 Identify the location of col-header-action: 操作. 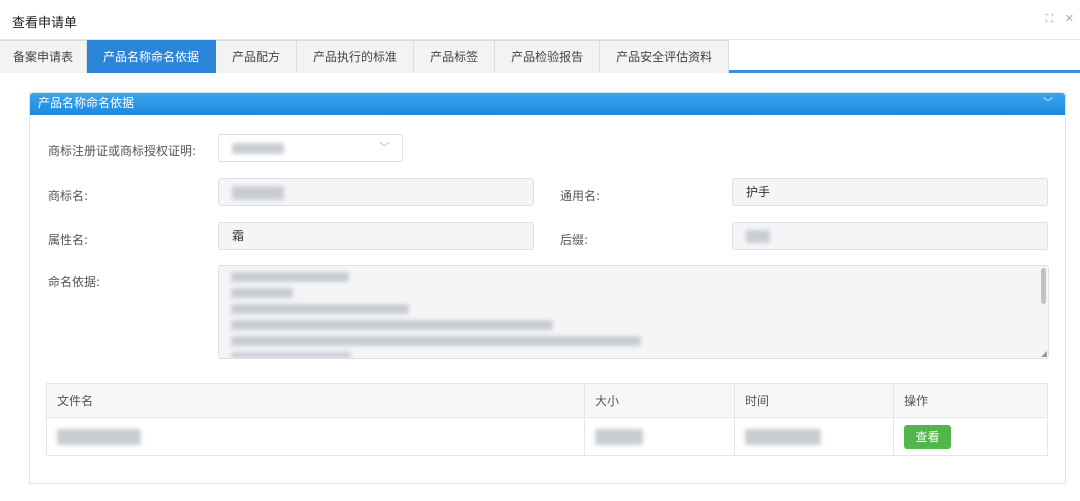
(970, 400).